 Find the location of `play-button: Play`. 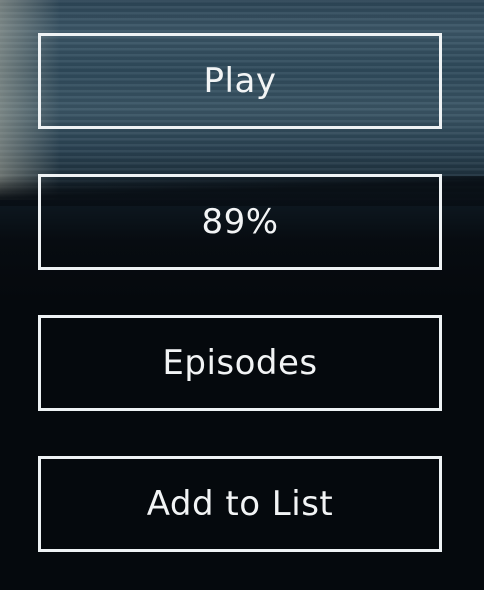

play-button: Play is located at coordinates (240, 81).